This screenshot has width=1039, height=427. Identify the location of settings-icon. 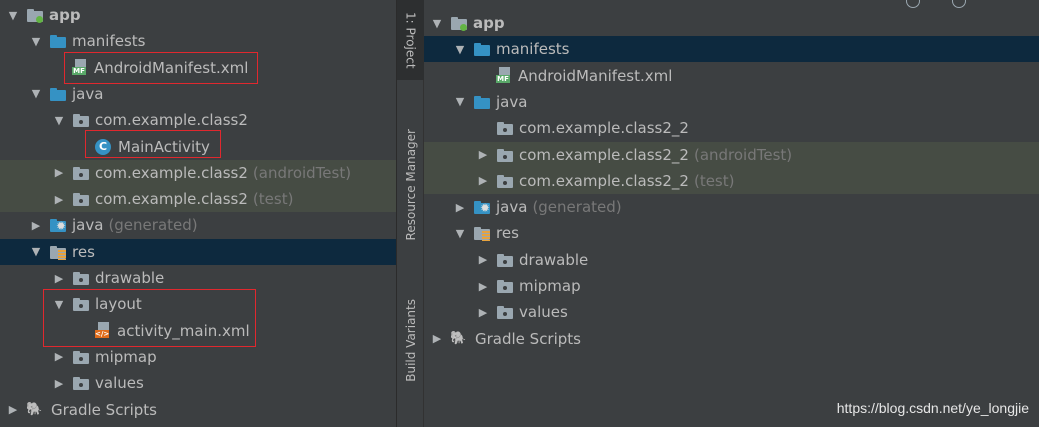
(959, 4).